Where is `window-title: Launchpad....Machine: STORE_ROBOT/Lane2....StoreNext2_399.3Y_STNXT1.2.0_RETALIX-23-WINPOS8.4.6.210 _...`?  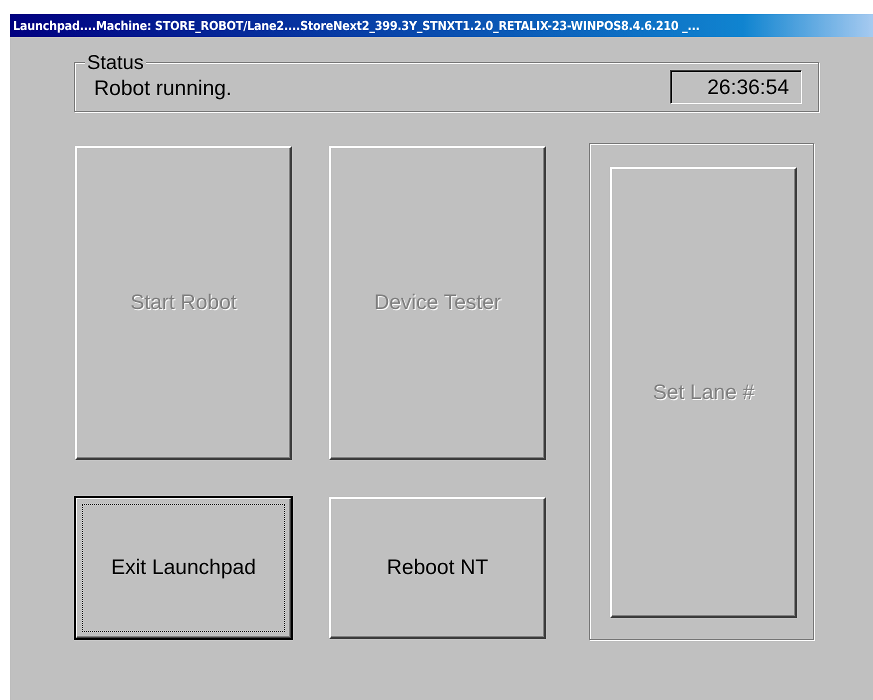 window-title: Launchpad....Machine: STORE_ROBOT/Lane2....StoreNext2_399.3Y_STNXT1.2.0_RETALIX-23-WINPOS8.4.6.210 _... is located at coordinates (441, 25).